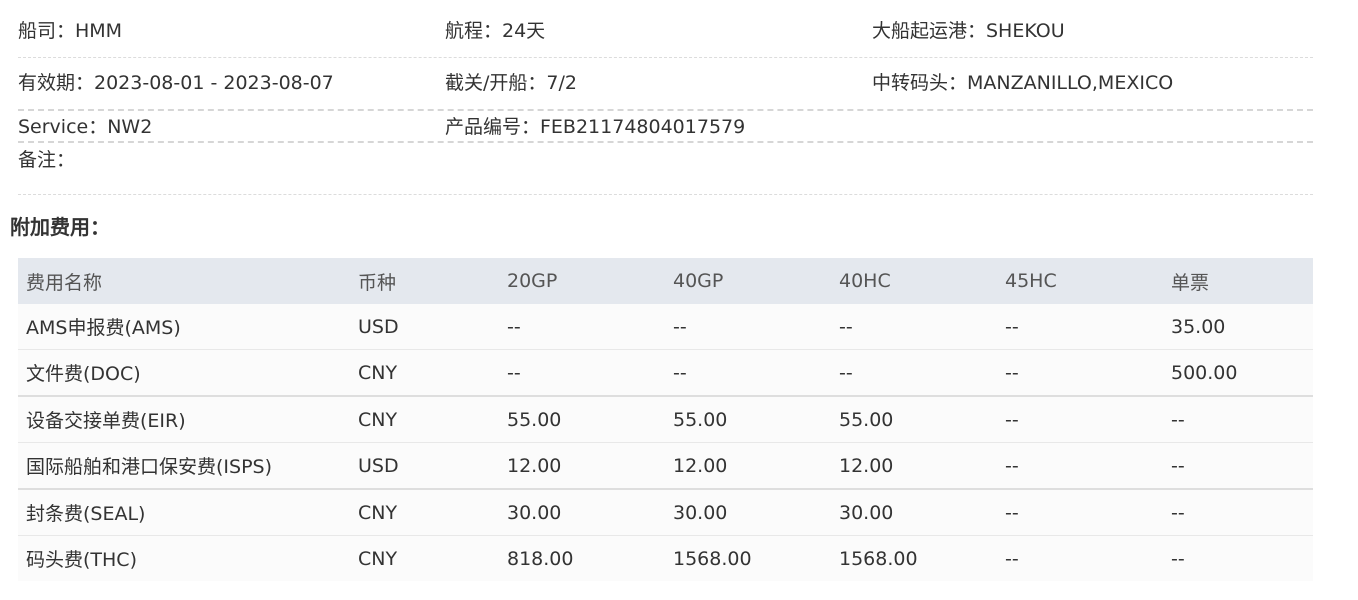  What do you see at coordinates (184, 373) in the screenshot?
I see `fee-name-cell: 文件费(DOC)` at bounding box center [184, 373].